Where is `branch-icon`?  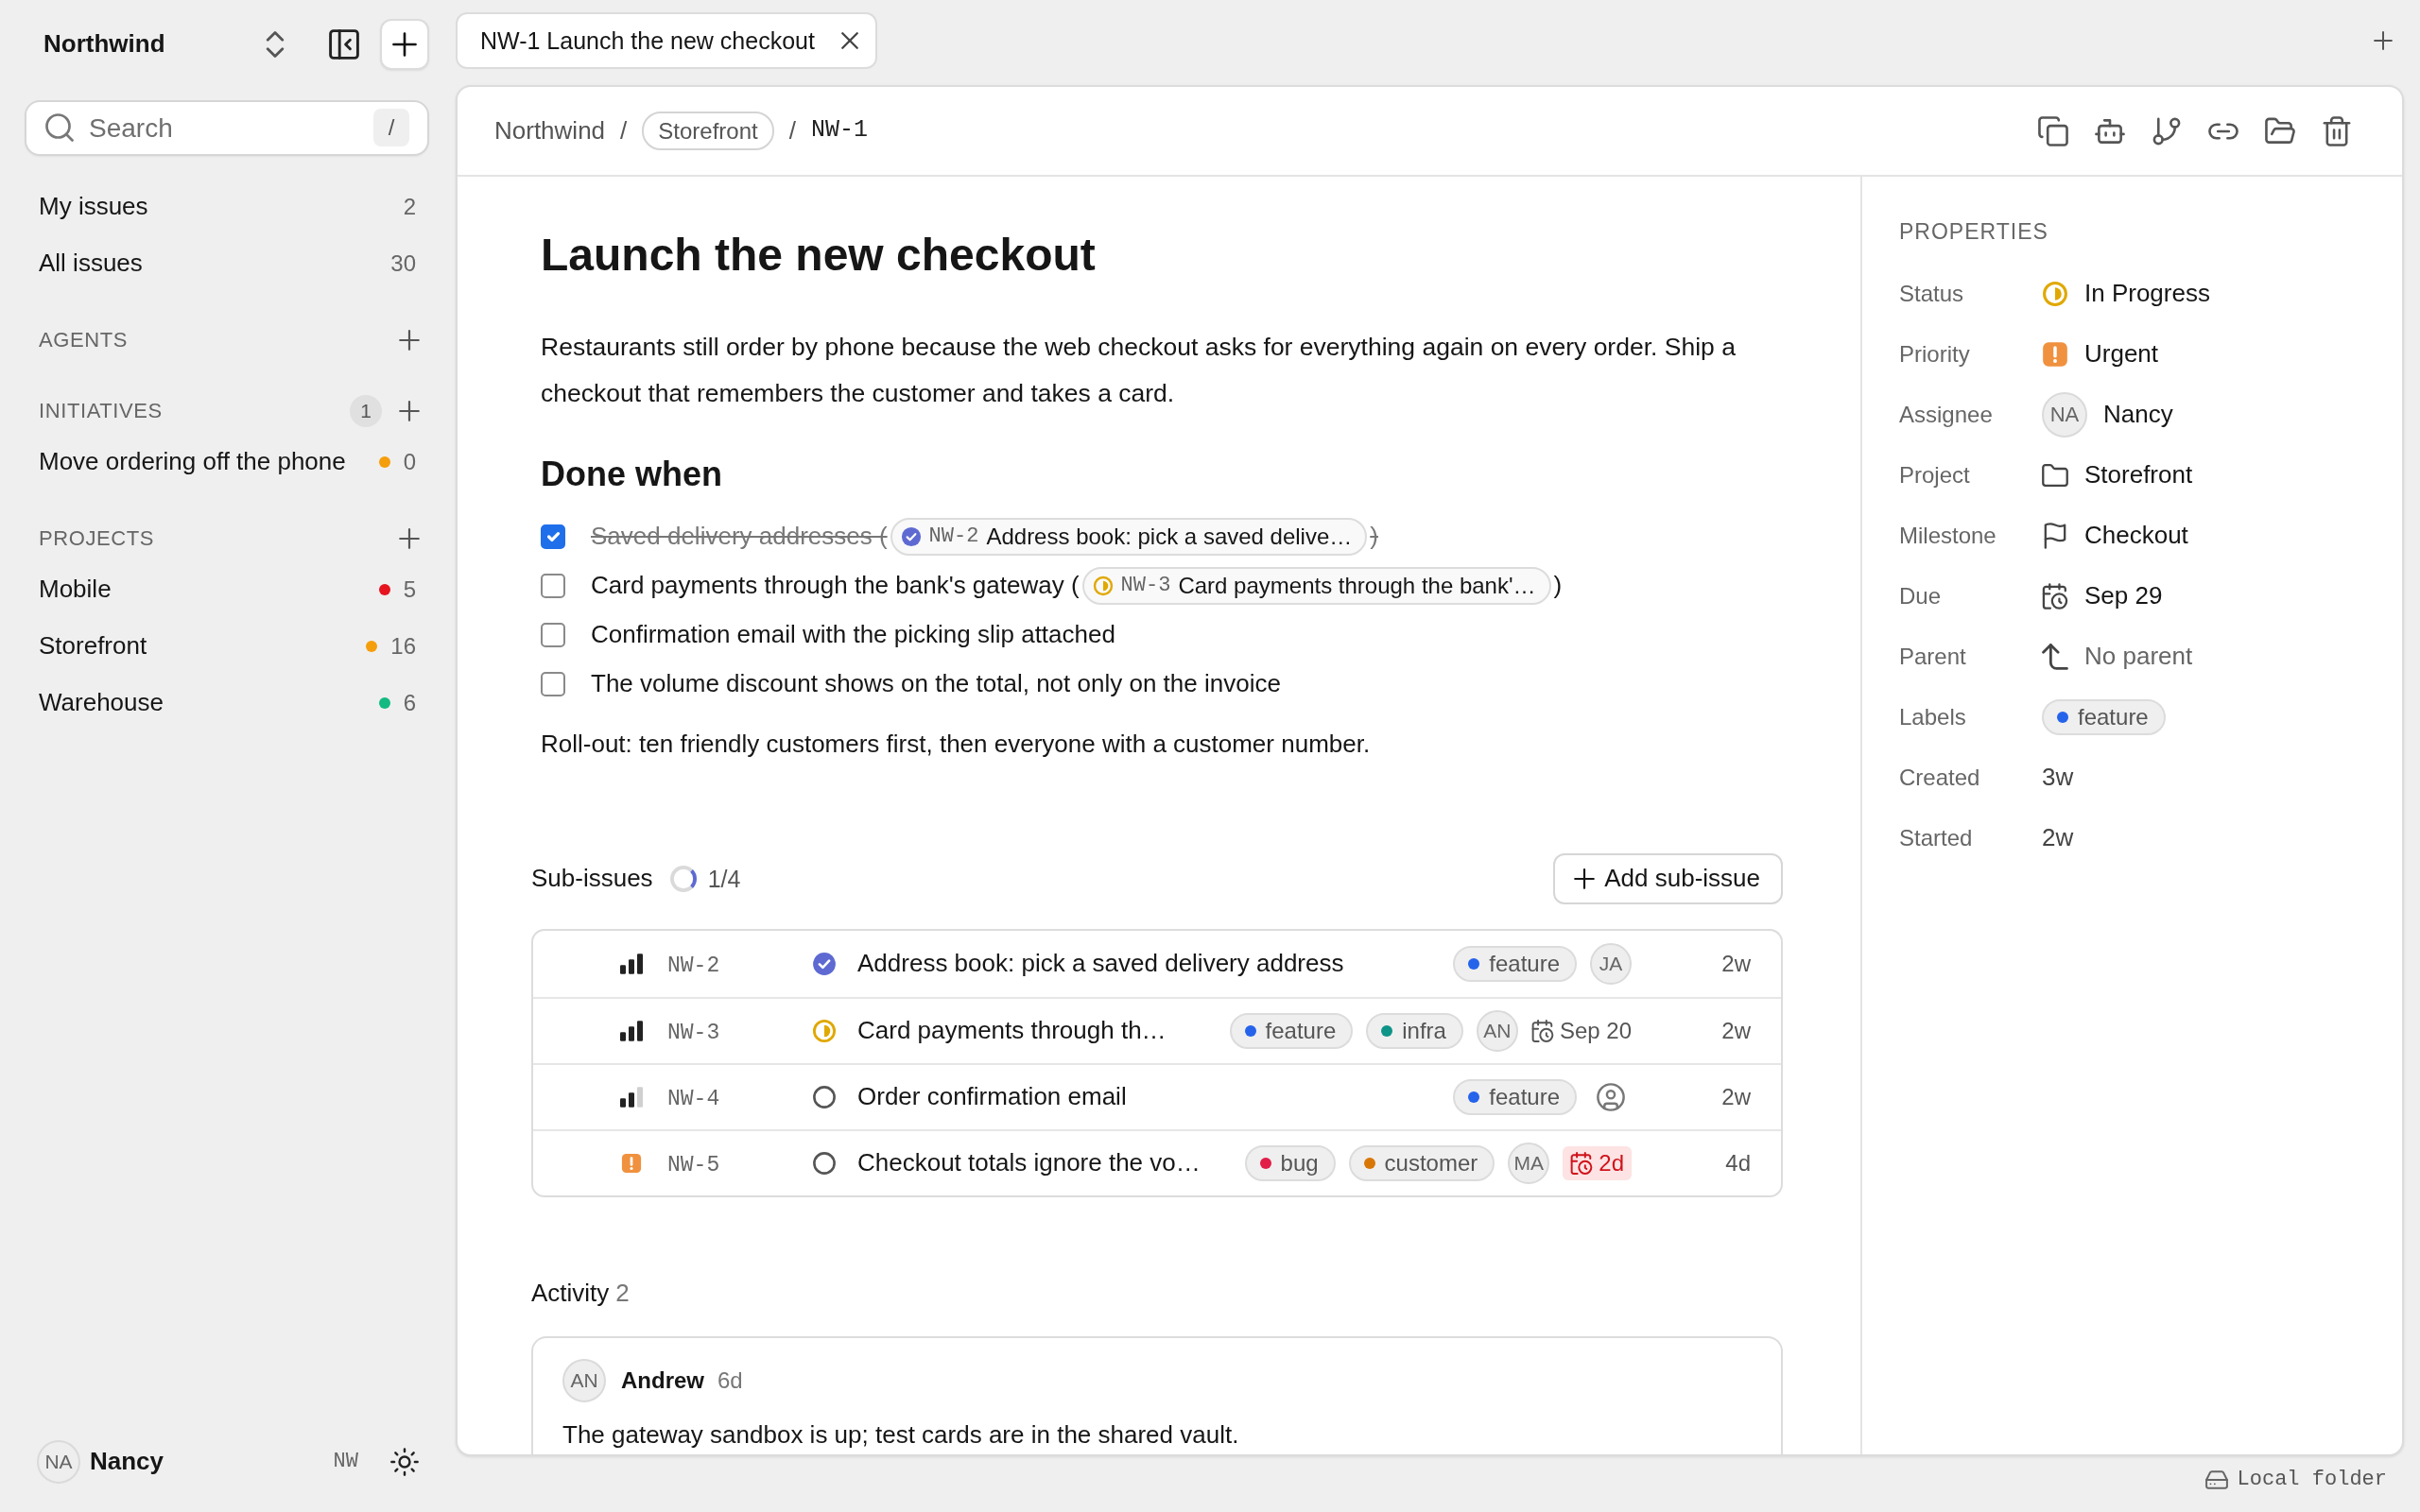
branch-icon is located at coordinates (2167, 130).